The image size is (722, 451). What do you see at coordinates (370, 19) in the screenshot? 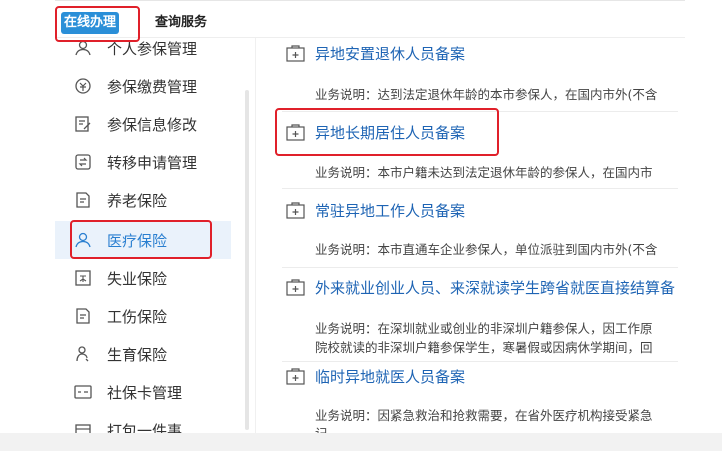
I see `top-tab-bar` at bounding box center [370, 19].